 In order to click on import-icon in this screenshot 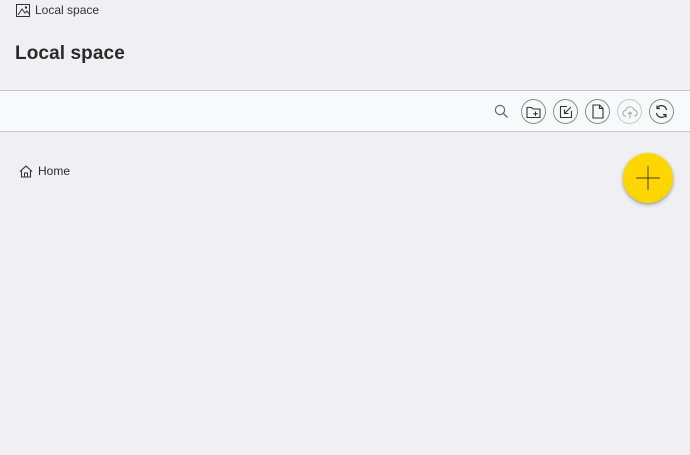, I will do `click(565, 111)`.